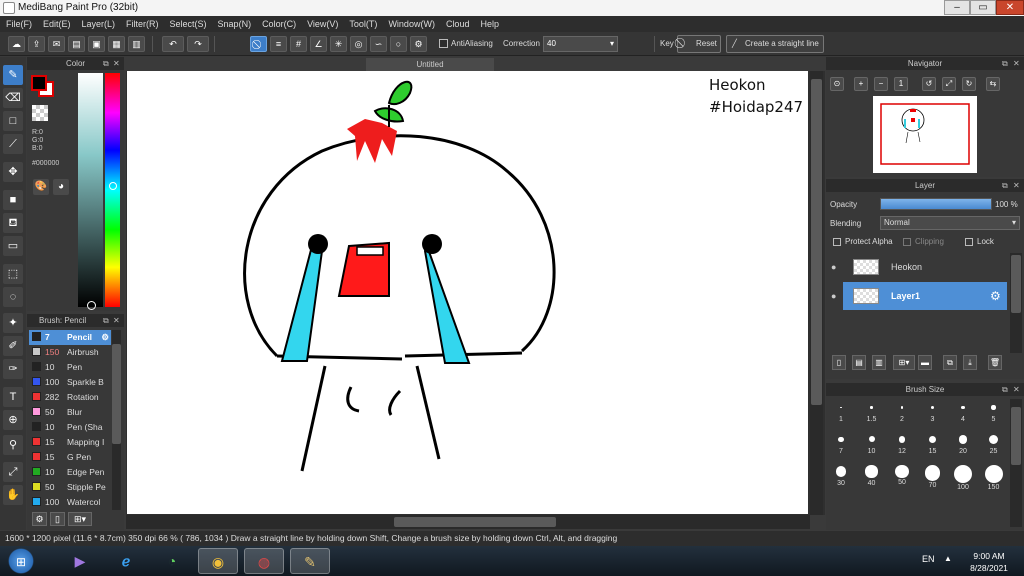 This screenshot has height=576, width=1024. Describe the element at coordinates (949, 84) in the screenshot. I see `fit-screen-icon: ⤢` at that location.